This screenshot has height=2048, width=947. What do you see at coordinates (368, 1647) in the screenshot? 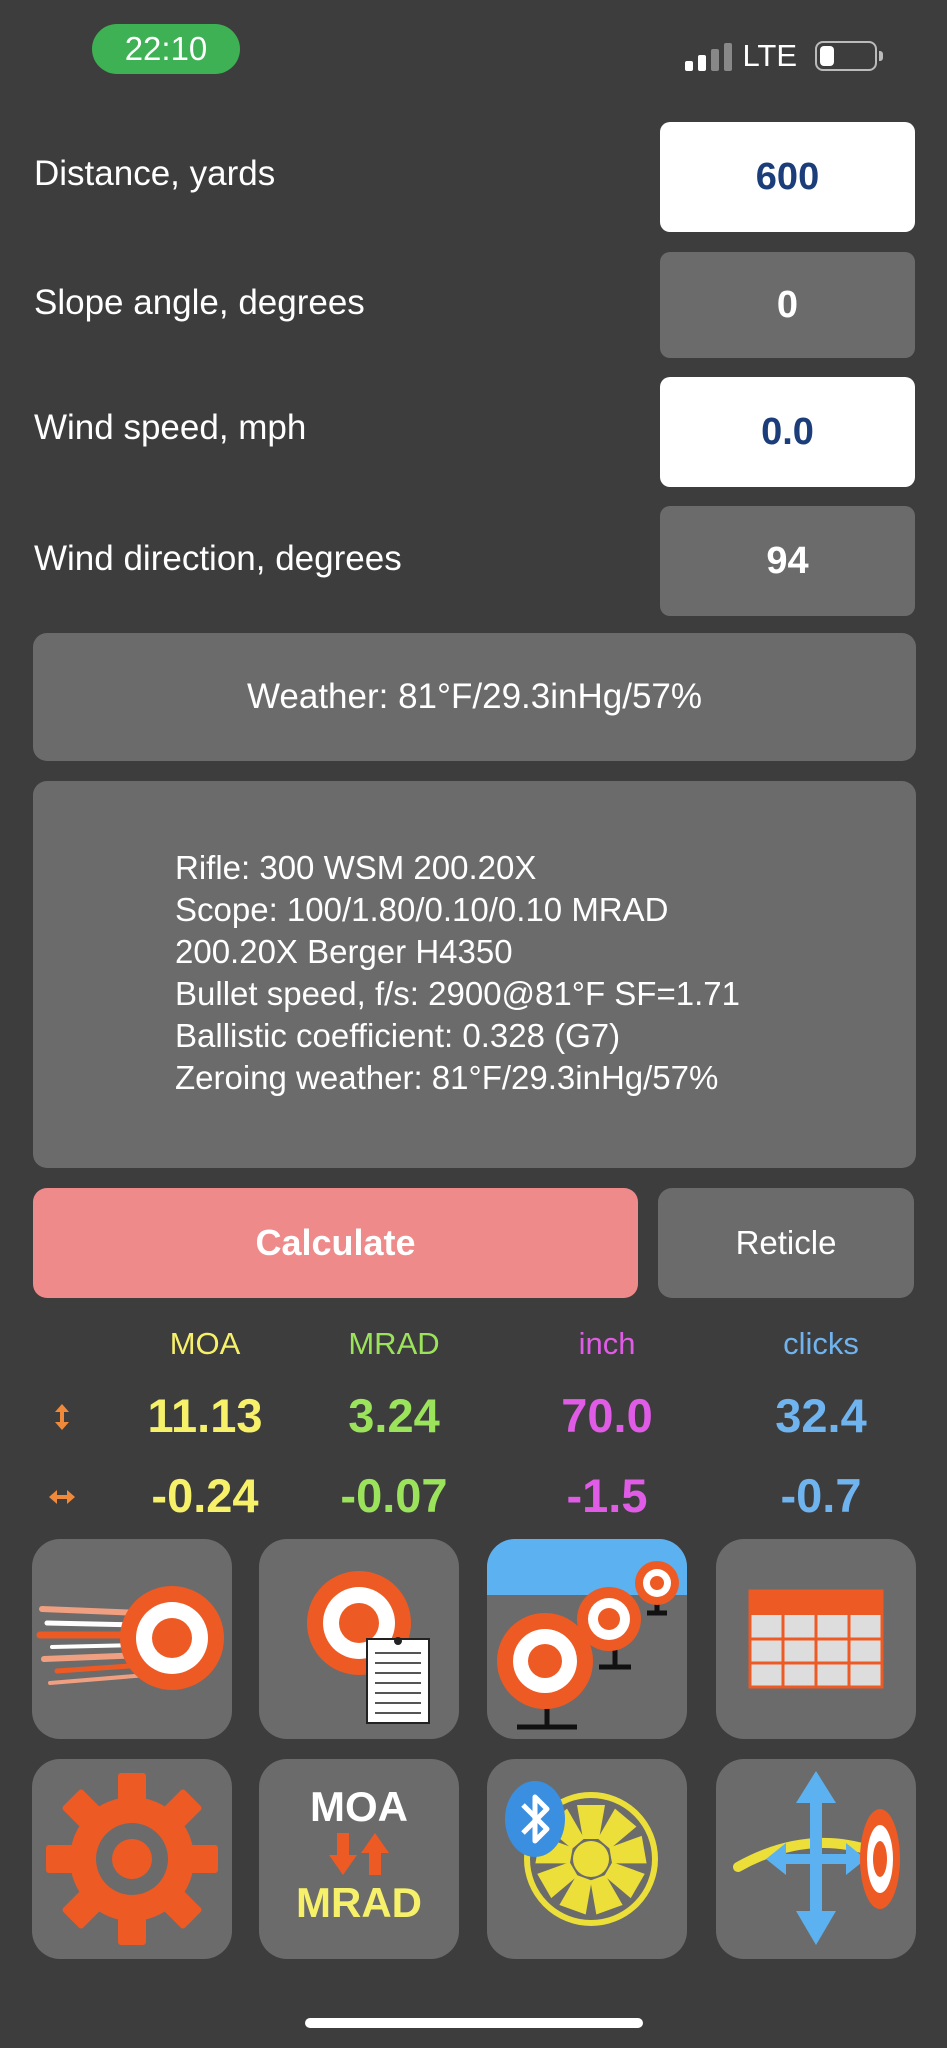
I see `target-report-icon` at bounding box center [368, 1647].